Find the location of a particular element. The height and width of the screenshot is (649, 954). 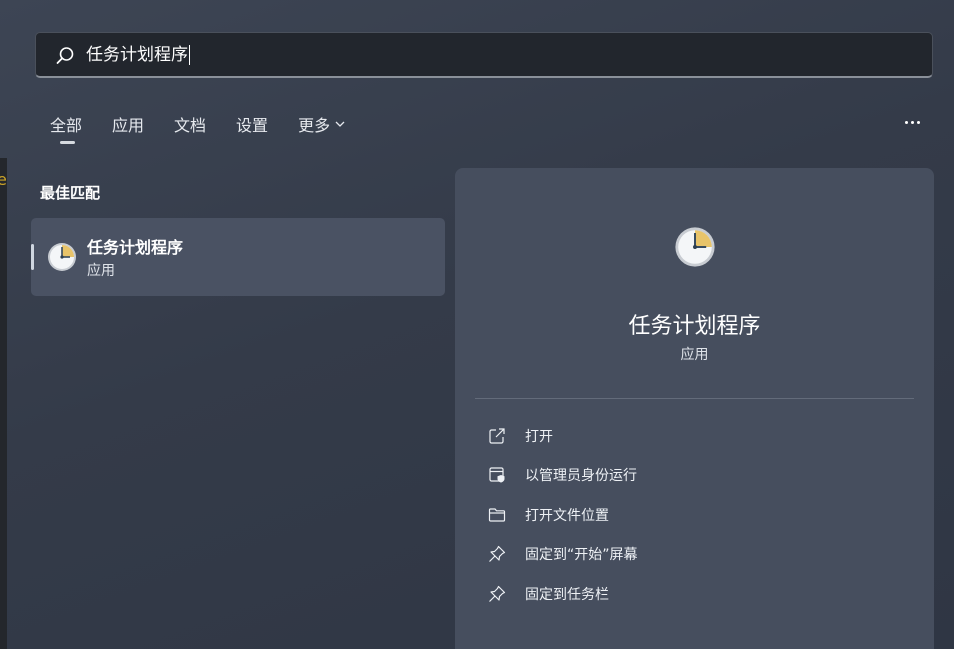

selection-indicator is located at coordinates (32, 257).